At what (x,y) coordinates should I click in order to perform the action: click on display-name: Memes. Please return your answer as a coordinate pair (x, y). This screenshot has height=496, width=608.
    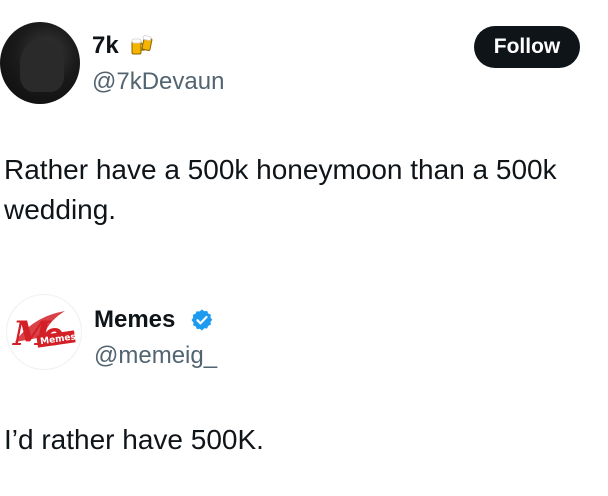
    Looking at the image, I should click on (134, 320).